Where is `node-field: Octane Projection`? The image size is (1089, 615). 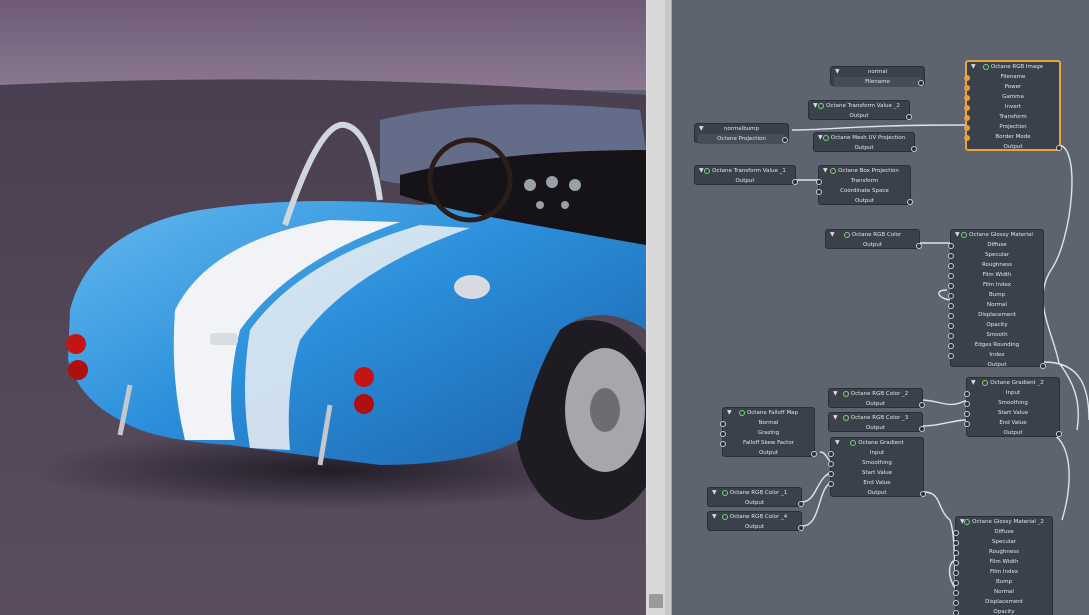 node-field: Octane Projection is located at coordinates (743, 139).